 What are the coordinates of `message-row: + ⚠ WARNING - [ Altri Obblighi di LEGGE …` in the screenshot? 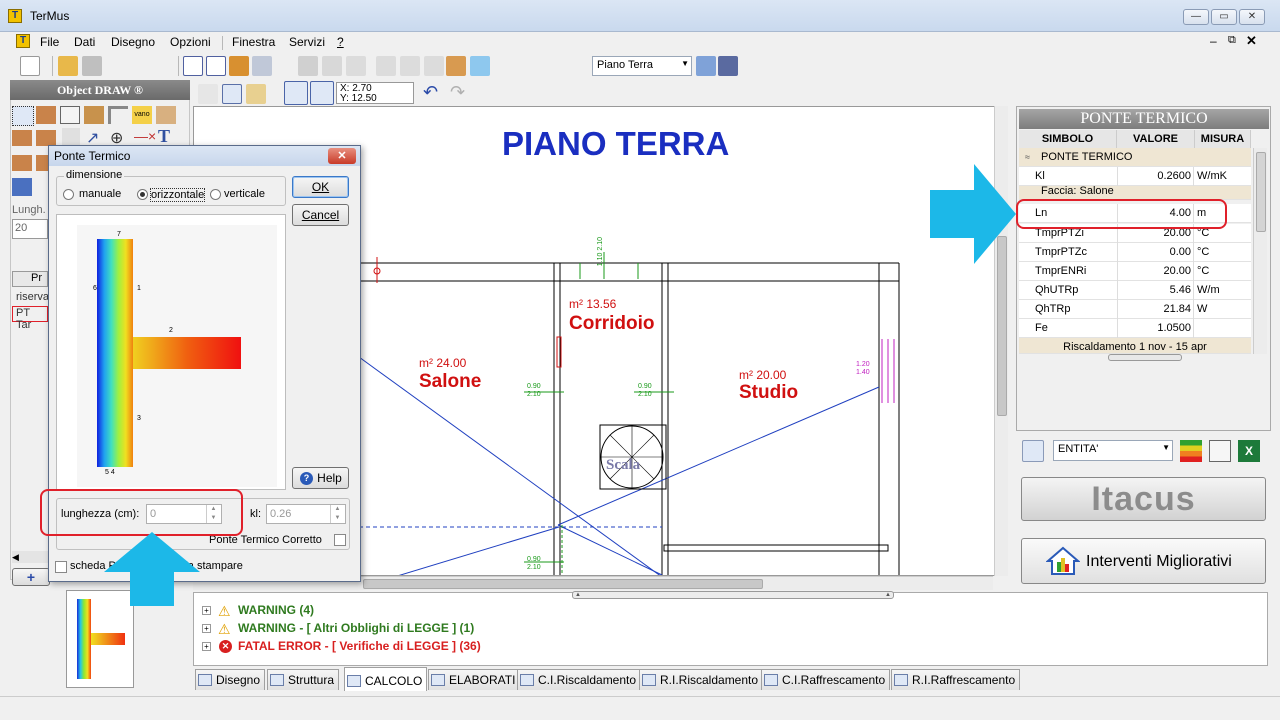 It's located at (730, 630).